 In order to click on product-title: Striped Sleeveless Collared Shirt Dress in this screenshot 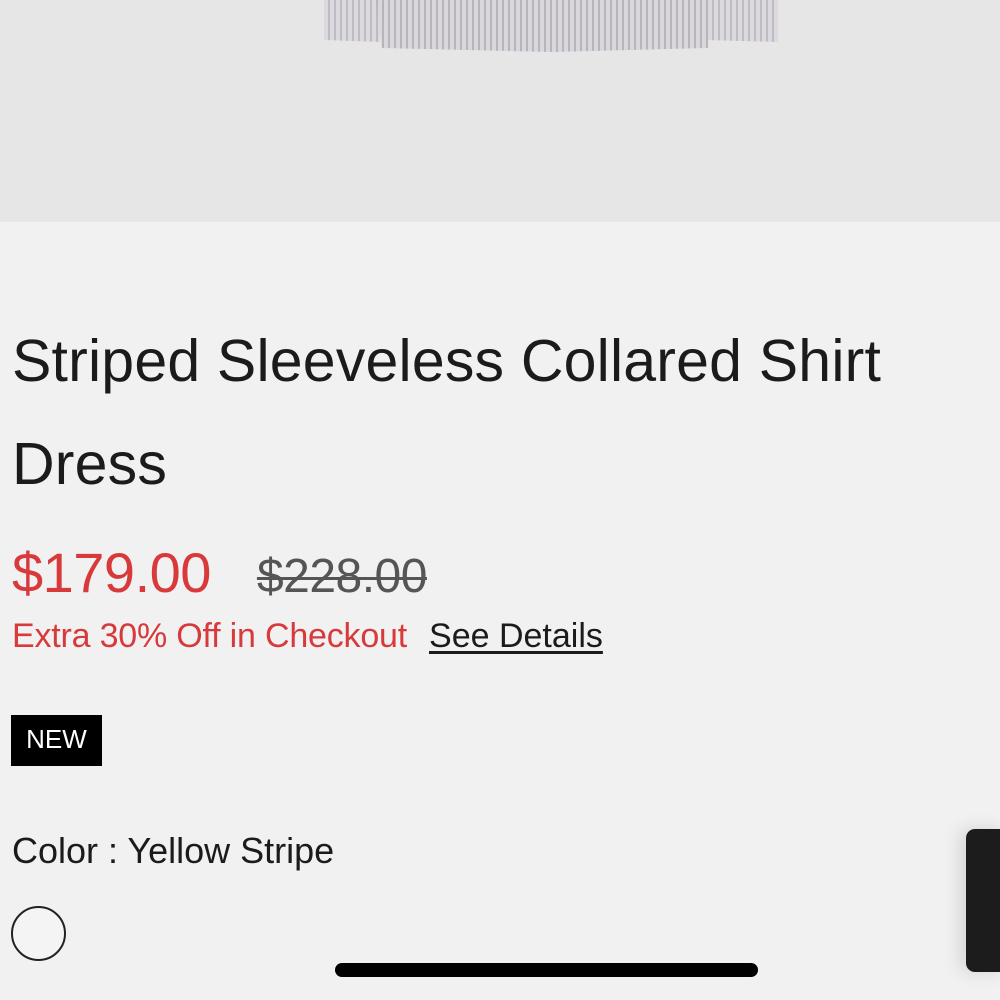, I will do `click(447, 412)`.